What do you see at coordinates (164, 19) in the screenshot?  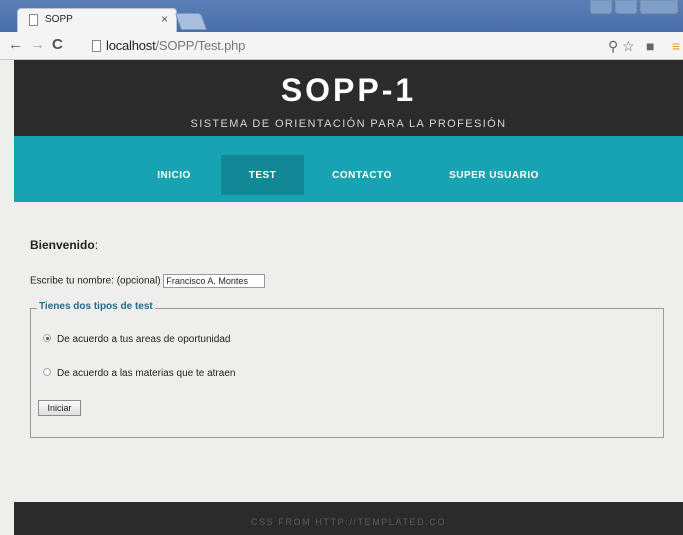 I see `close-icon: ×` at bounding box center [164, 19].